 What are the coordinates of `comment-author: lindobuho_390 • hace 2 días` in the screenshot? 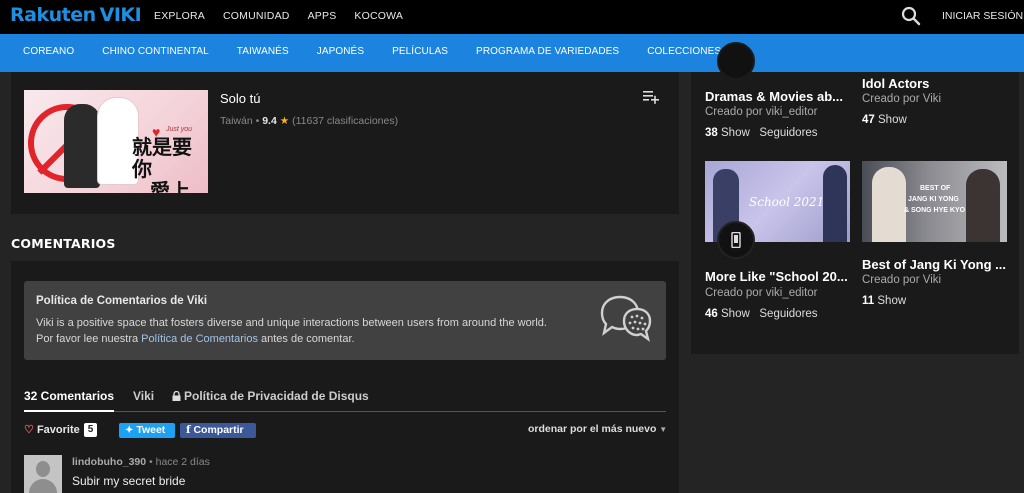 It's located at (141, 462).